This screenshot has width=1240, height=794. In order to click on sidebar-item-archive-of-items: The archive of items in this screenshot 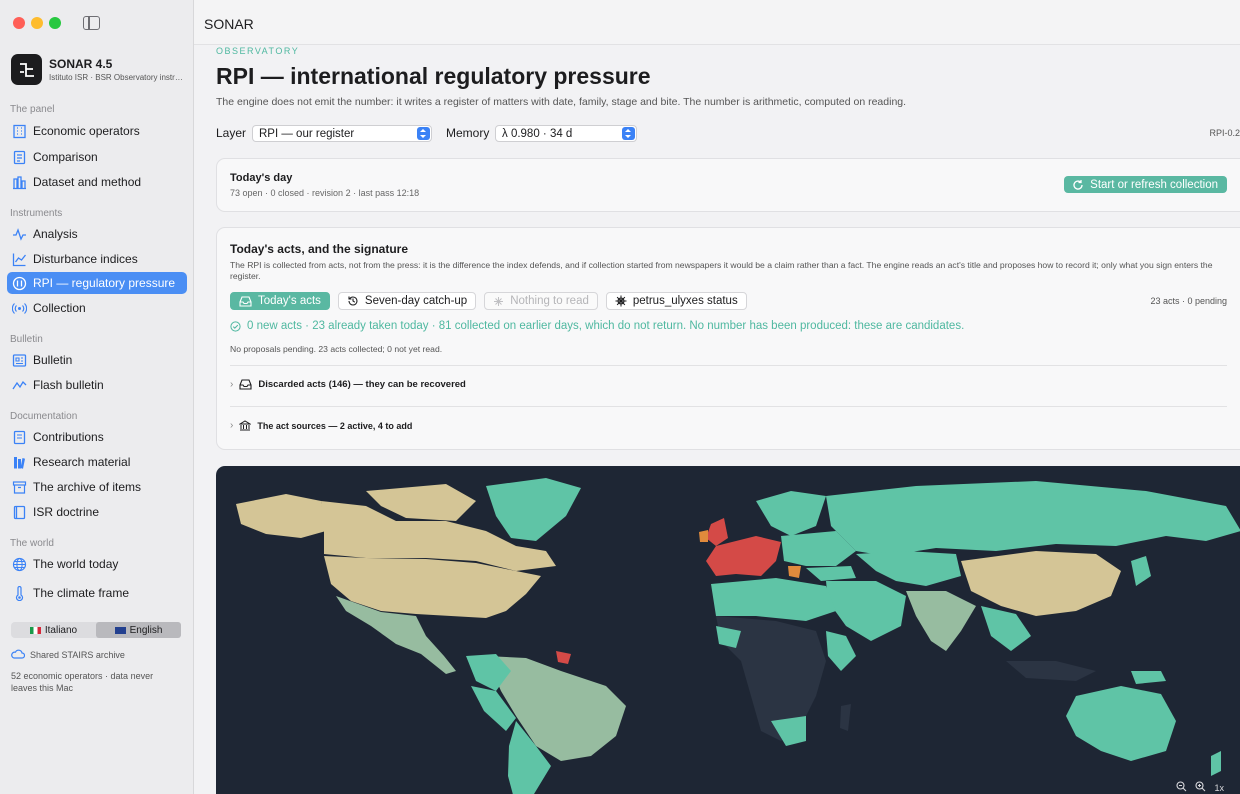, I will do `click(97, 487)`.